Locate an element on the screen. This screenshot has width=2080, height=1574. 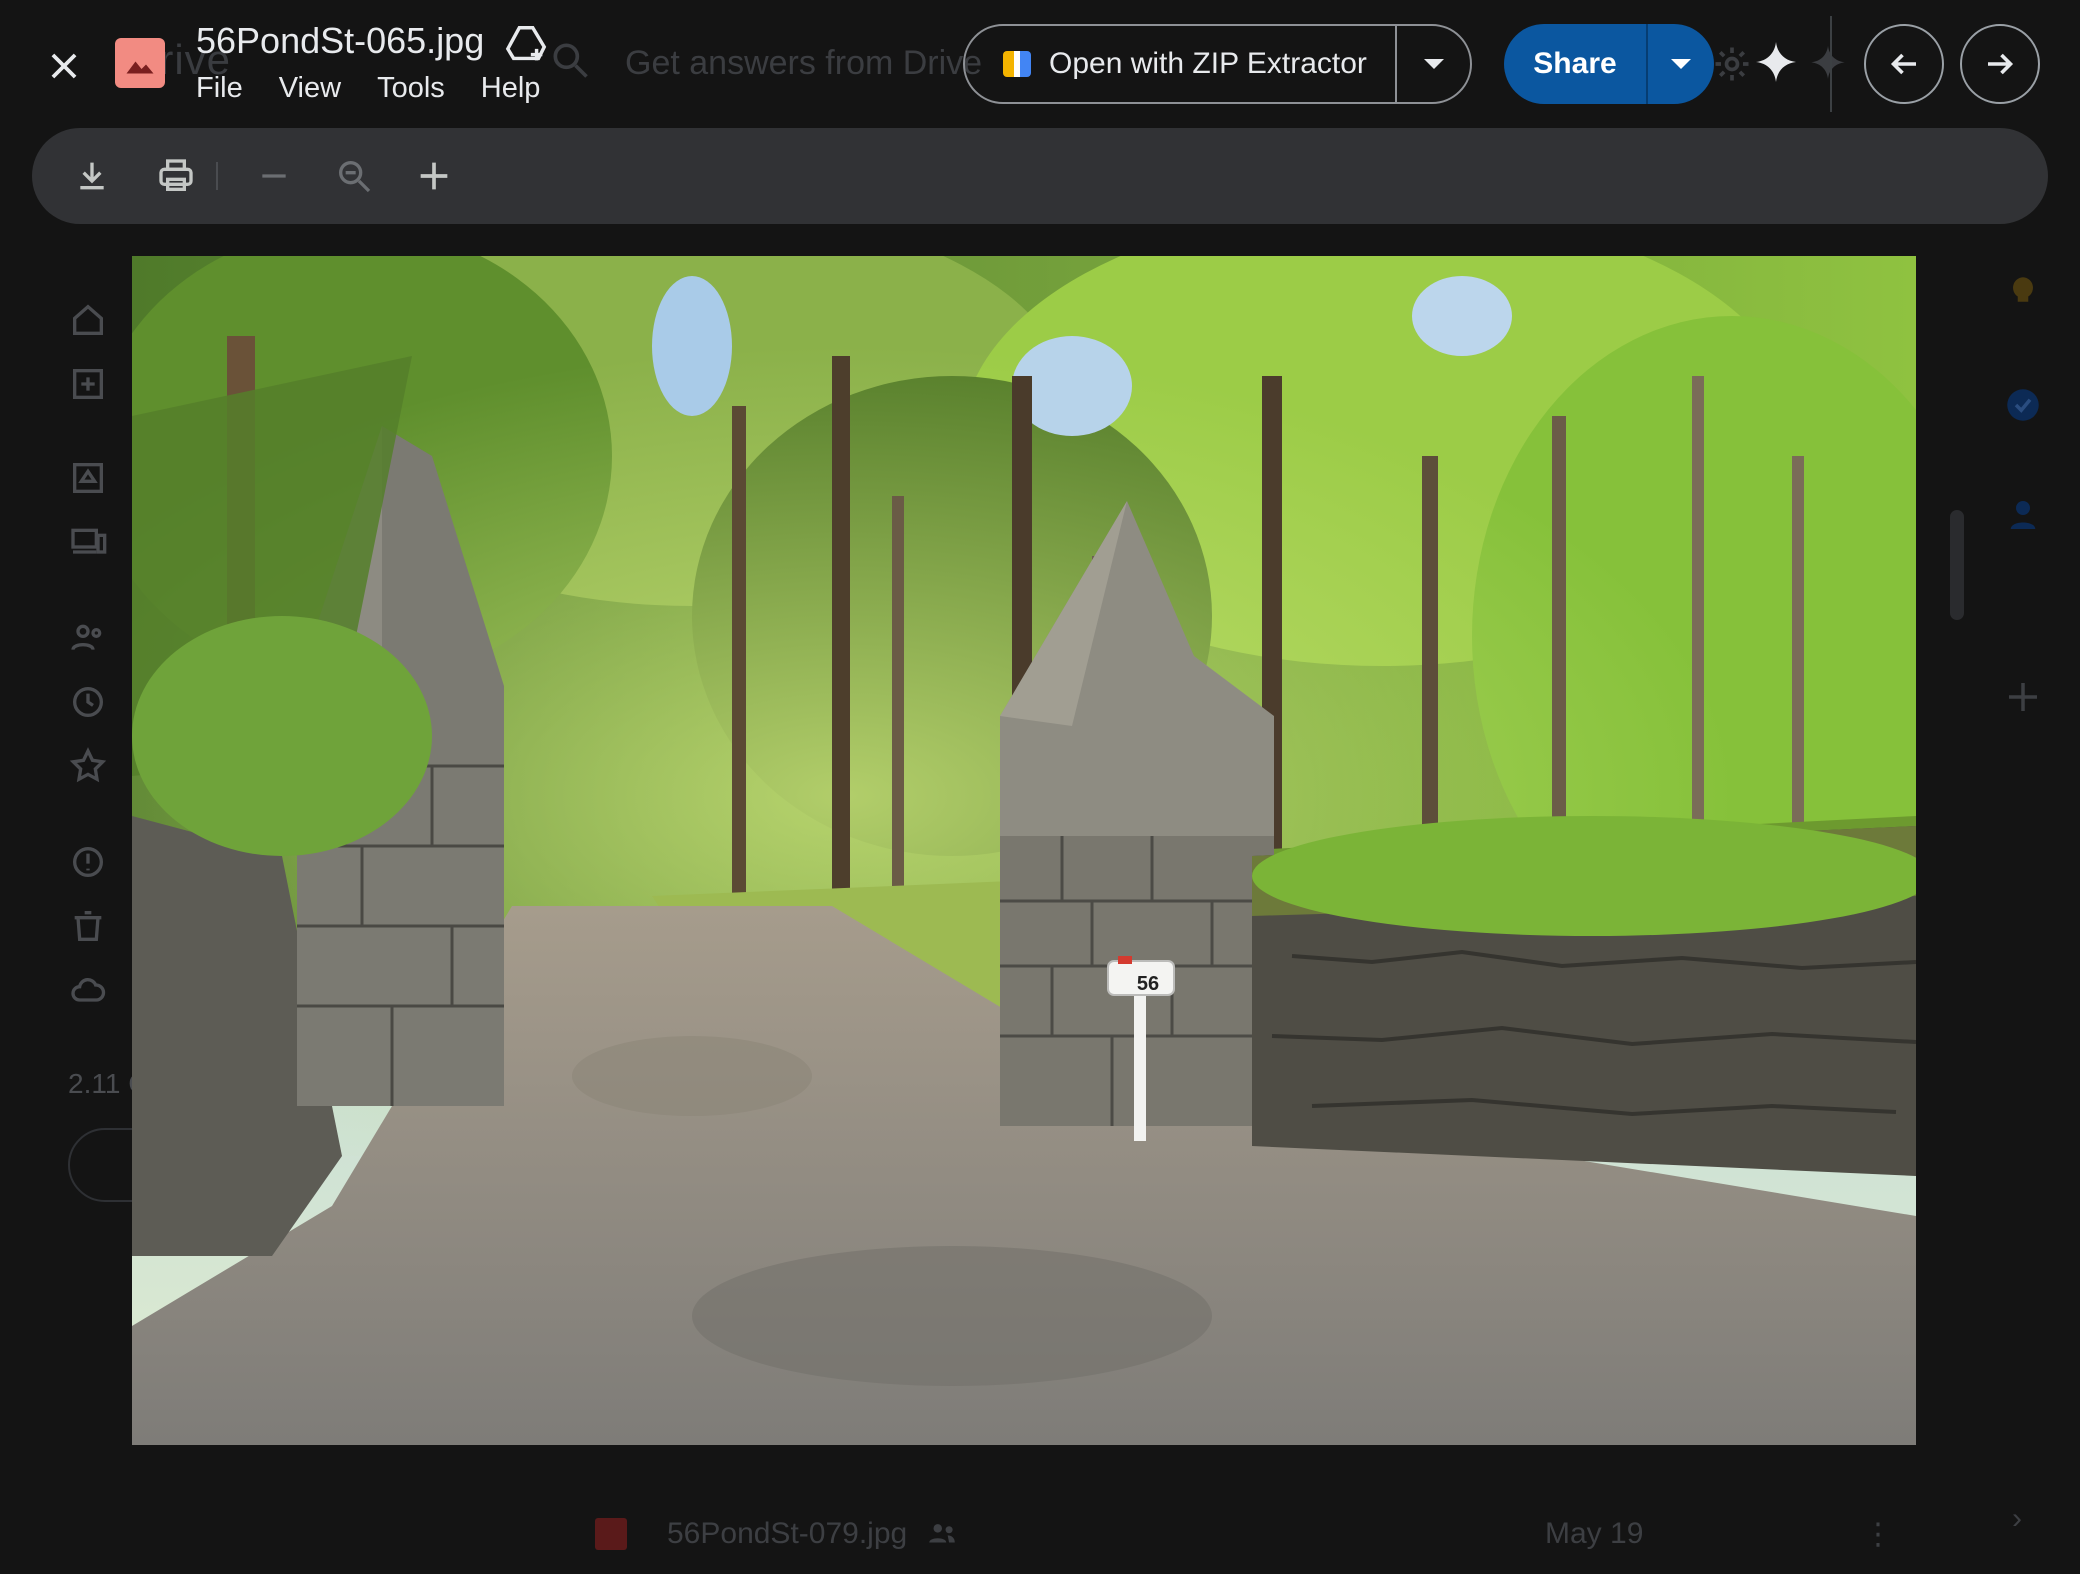
previous-file-button is located at coordinates (1904, 64).